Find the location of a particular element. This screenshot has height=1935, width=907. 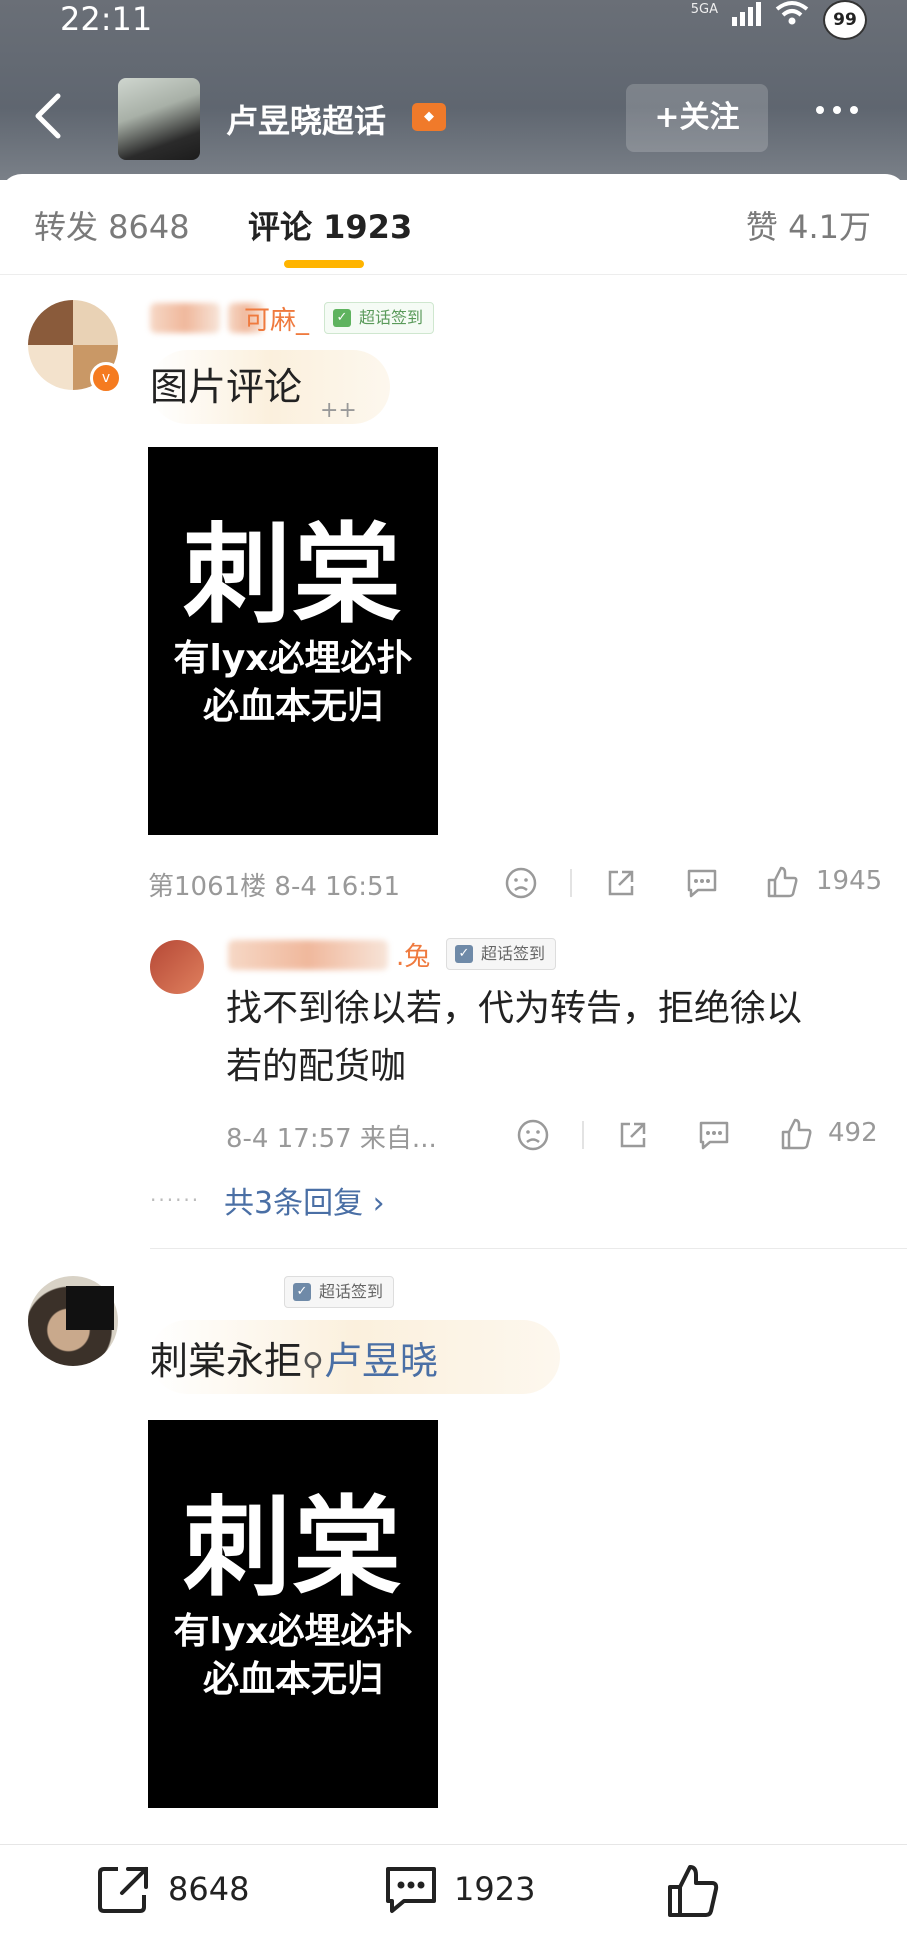

search-icon: ⚲ is located at coordinates (313, 1364).